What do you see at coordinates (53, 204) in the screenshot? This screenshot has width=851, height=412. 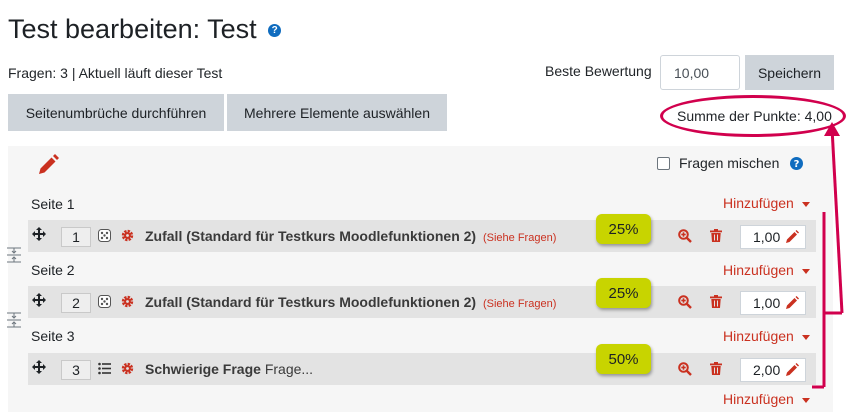 I see `page-label: Seite 1` at bounding box center [53, 204].